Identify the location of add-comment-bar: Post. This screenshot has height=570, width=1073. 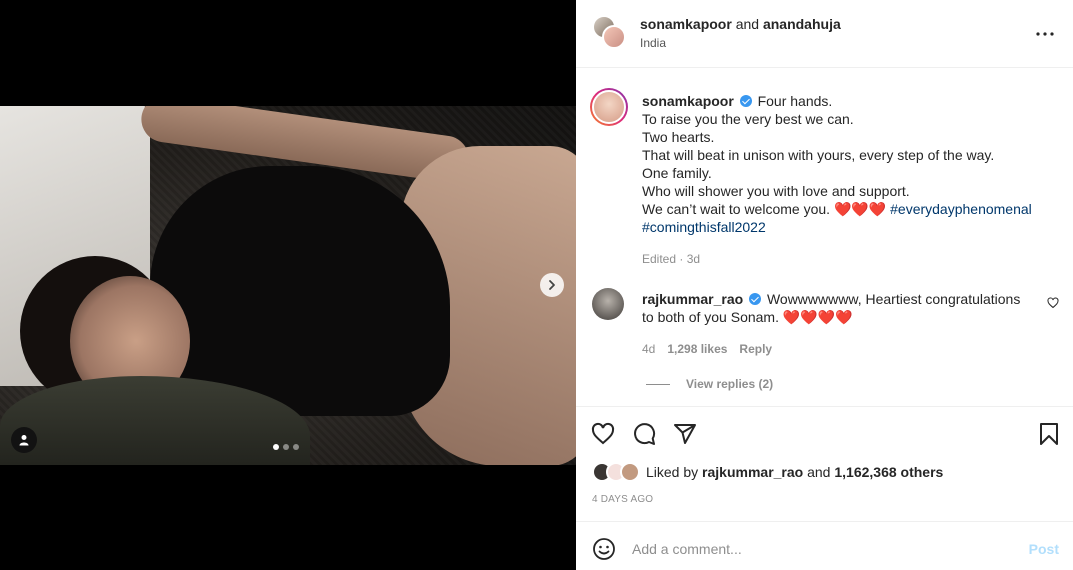
(824, 545).